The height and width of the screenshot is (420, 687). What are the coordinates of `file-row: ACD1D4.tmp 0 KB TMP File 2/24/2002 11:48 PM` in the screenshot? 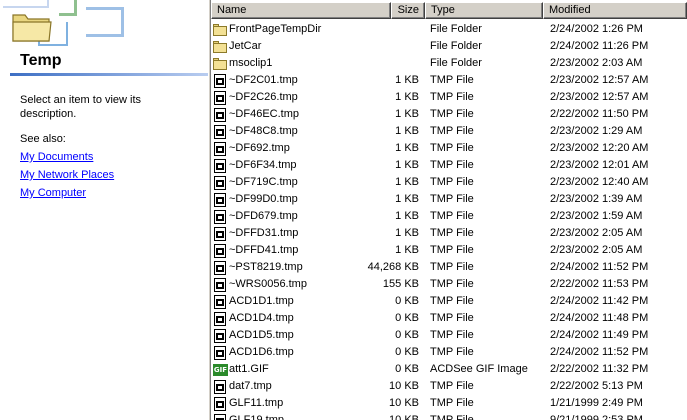 It's located at (449, 318).